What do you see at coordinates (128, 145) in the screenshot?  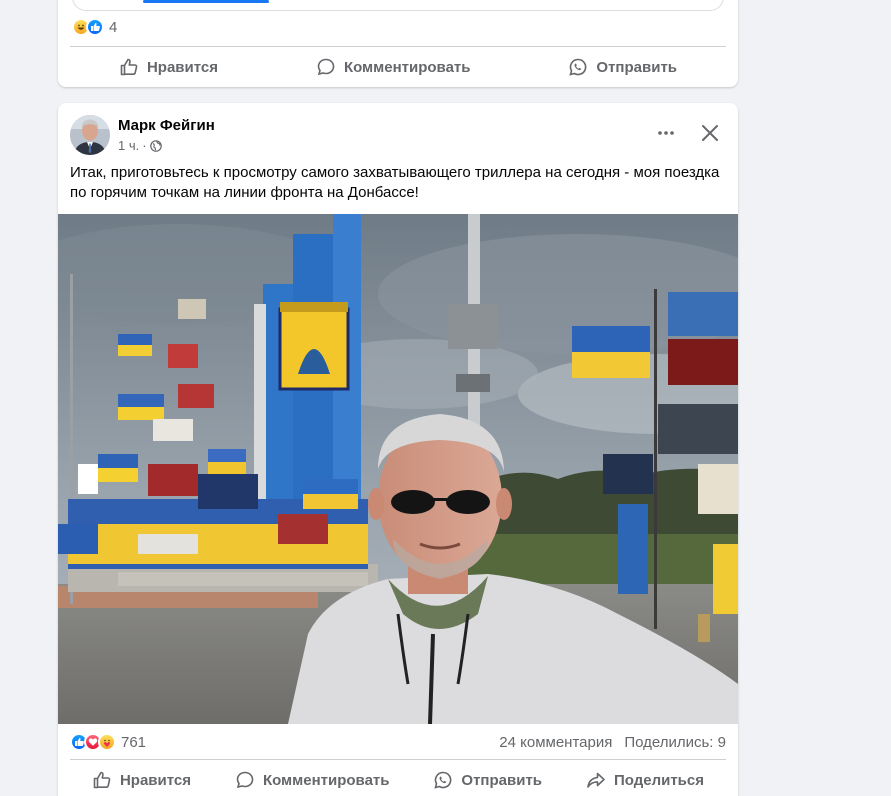 I see `post-time: 1 ч.` at bounding box center [128, 145].